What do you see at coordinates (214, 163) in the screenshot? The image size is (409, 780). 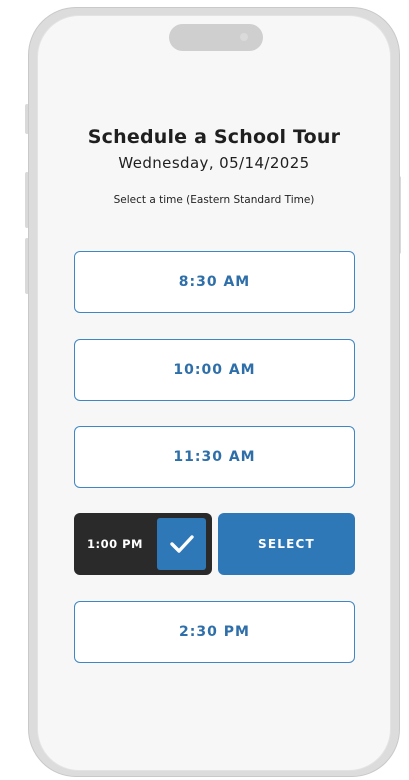 I see `selected-date: Wednesday, 05/14/2025` at bounding box center [214, 163].